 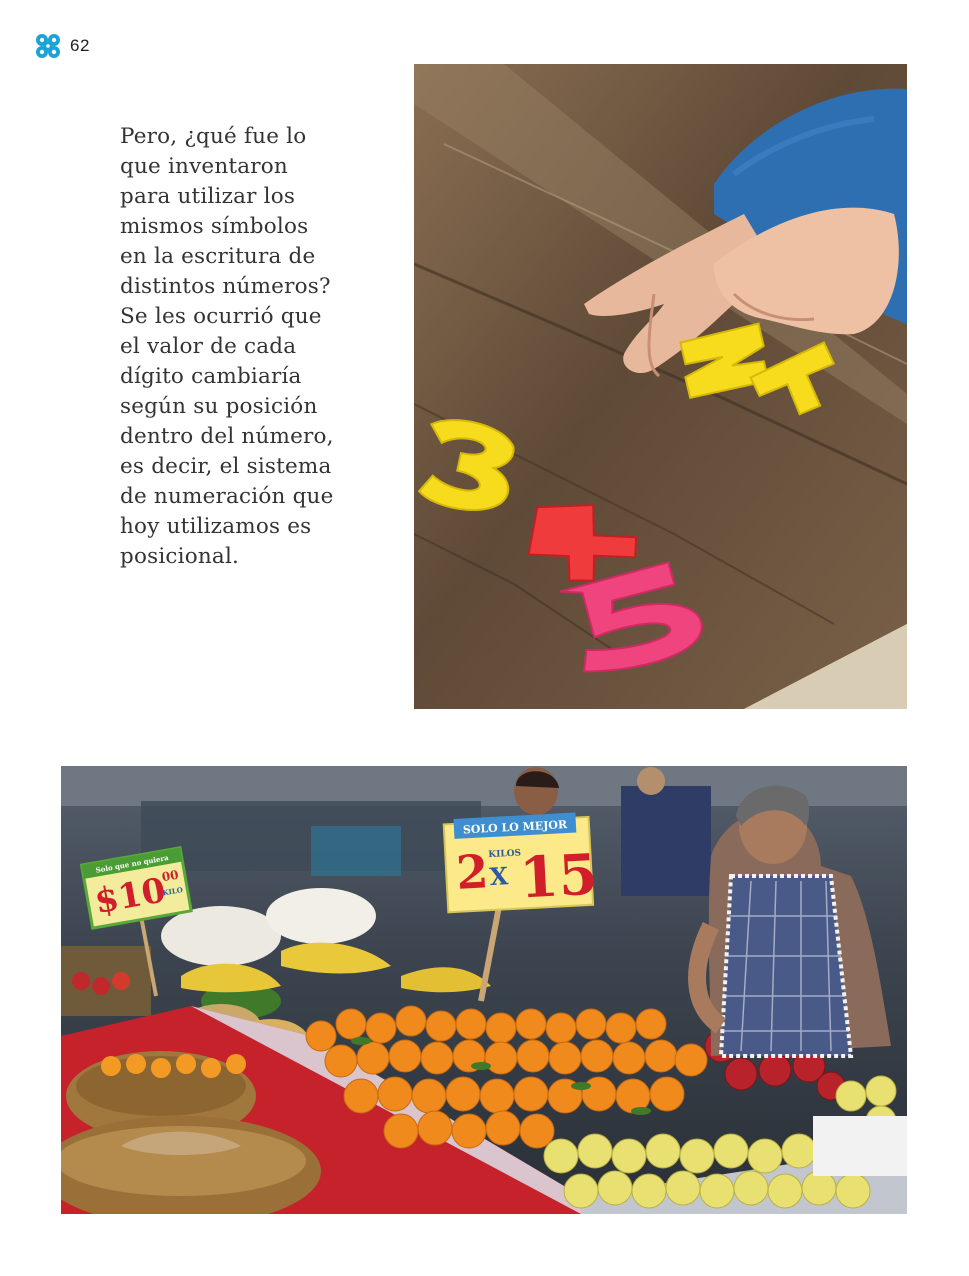 I want to click on body-line: distintos números?, so click(x=225, y=286).